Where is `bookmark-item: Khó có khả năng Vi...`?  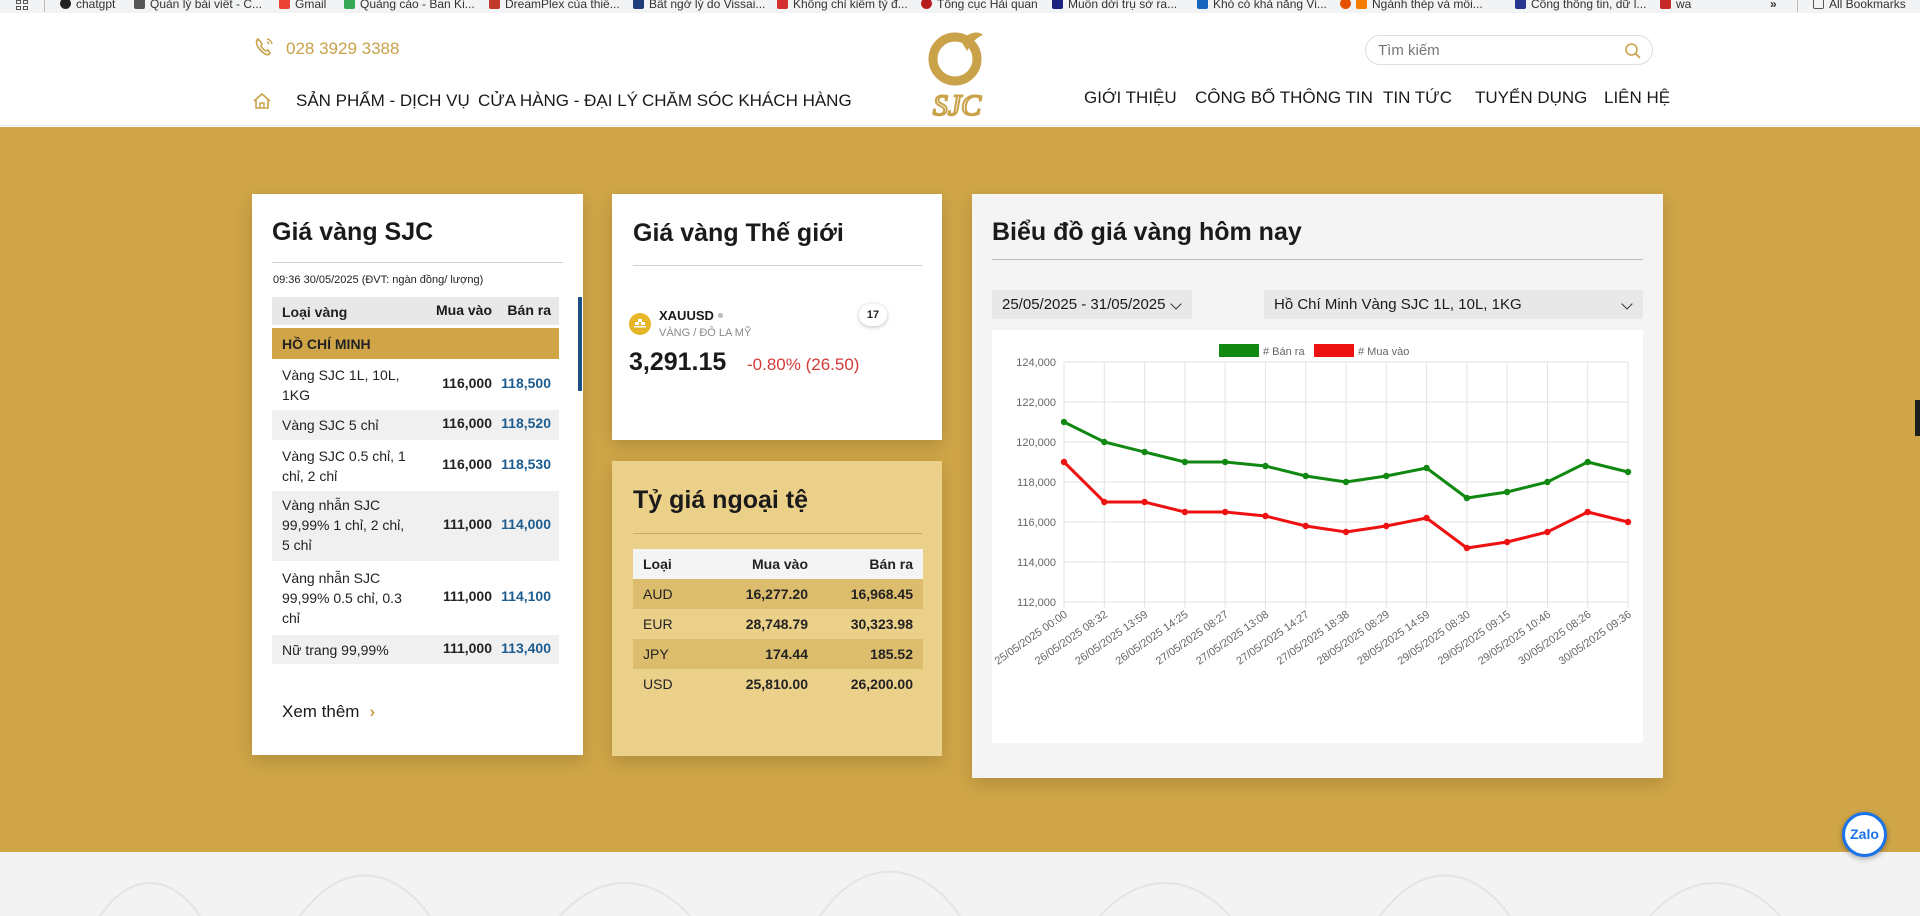 bookmark-item: Khó có khả năng Vi... is located at coordinates (1262, 5).